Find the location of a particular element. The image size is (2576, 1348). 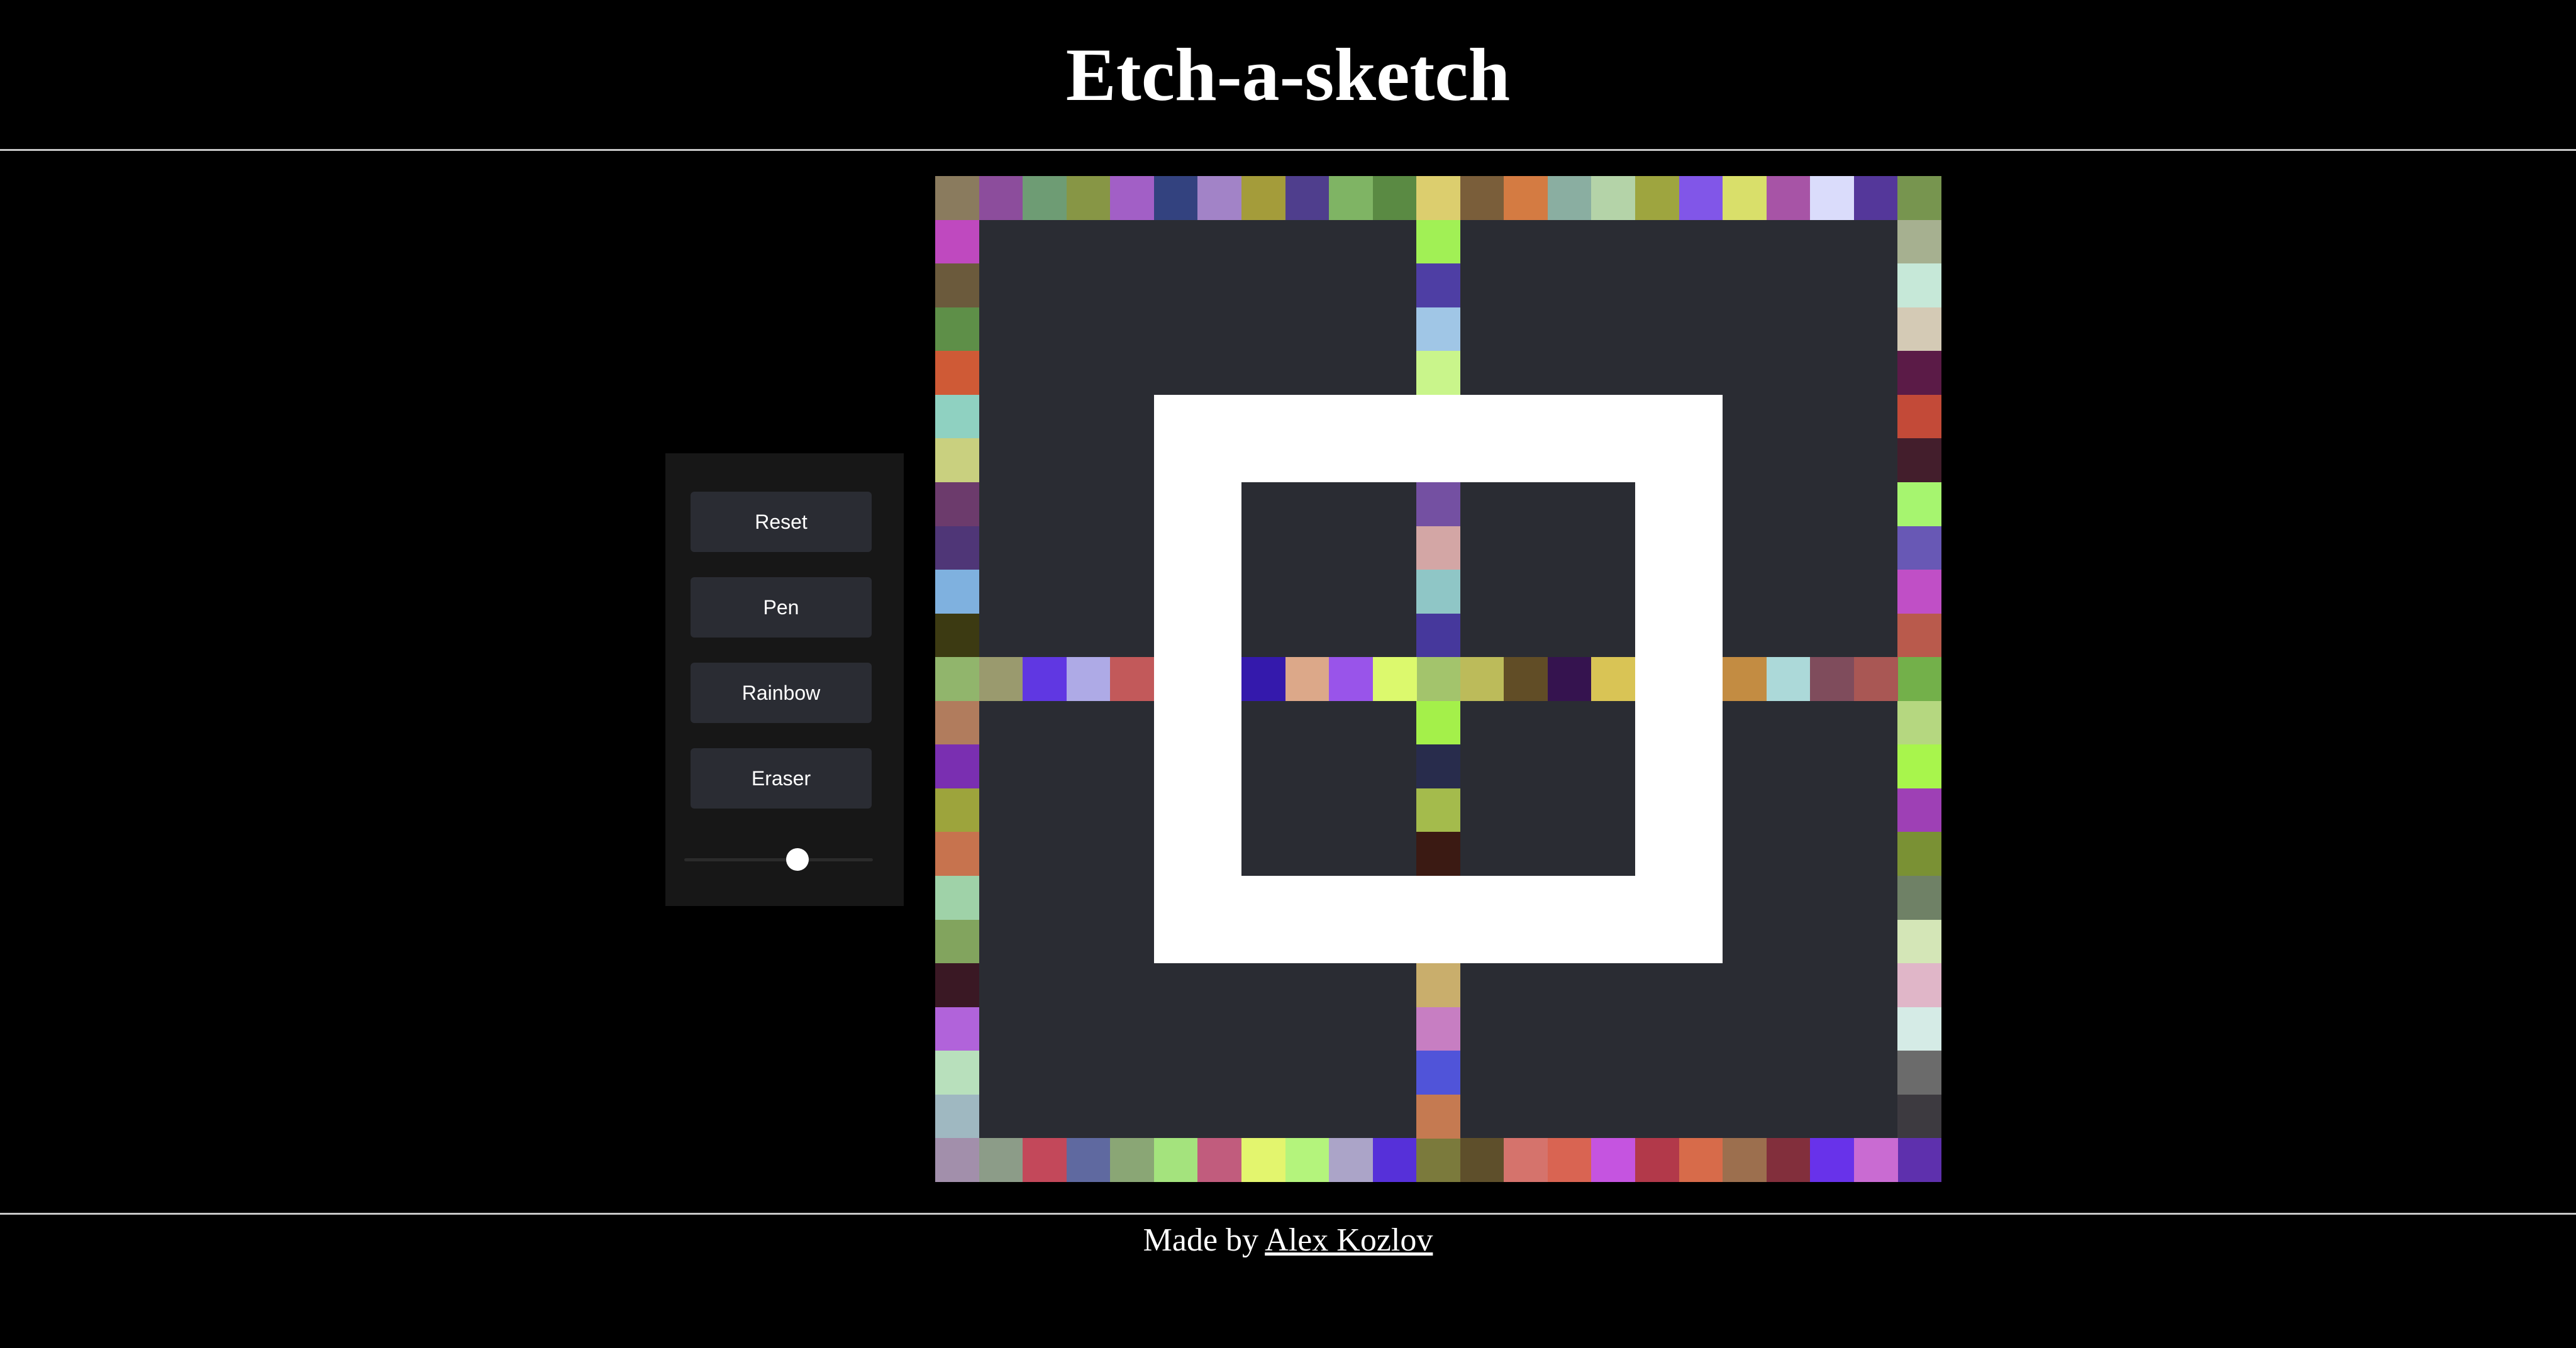

slider-track is located at coordinates (778, 859).